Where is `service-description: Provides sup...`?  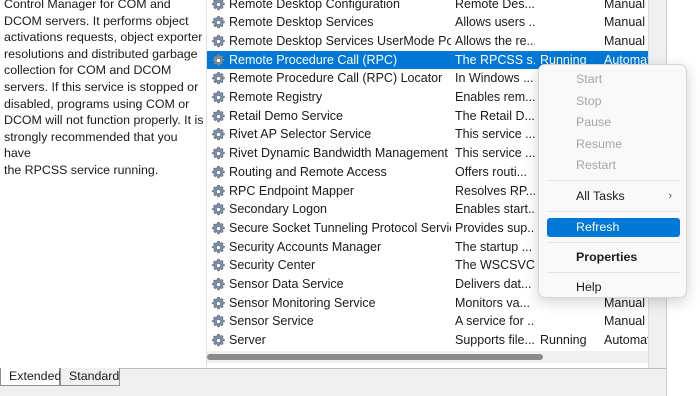
service-description: Provides sup... is located at coordinates (495, 227).